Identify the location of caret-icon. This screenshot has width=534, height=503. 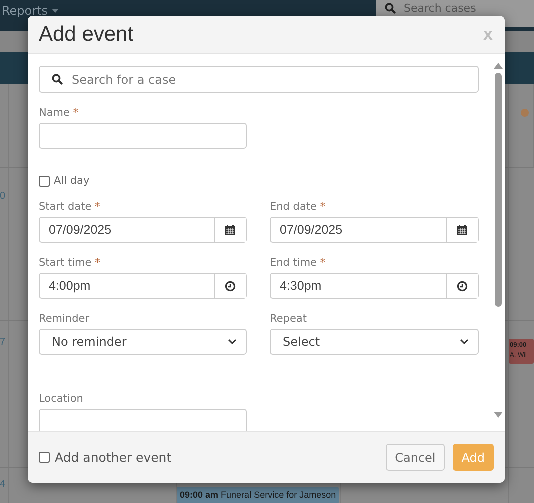
(56, 11).